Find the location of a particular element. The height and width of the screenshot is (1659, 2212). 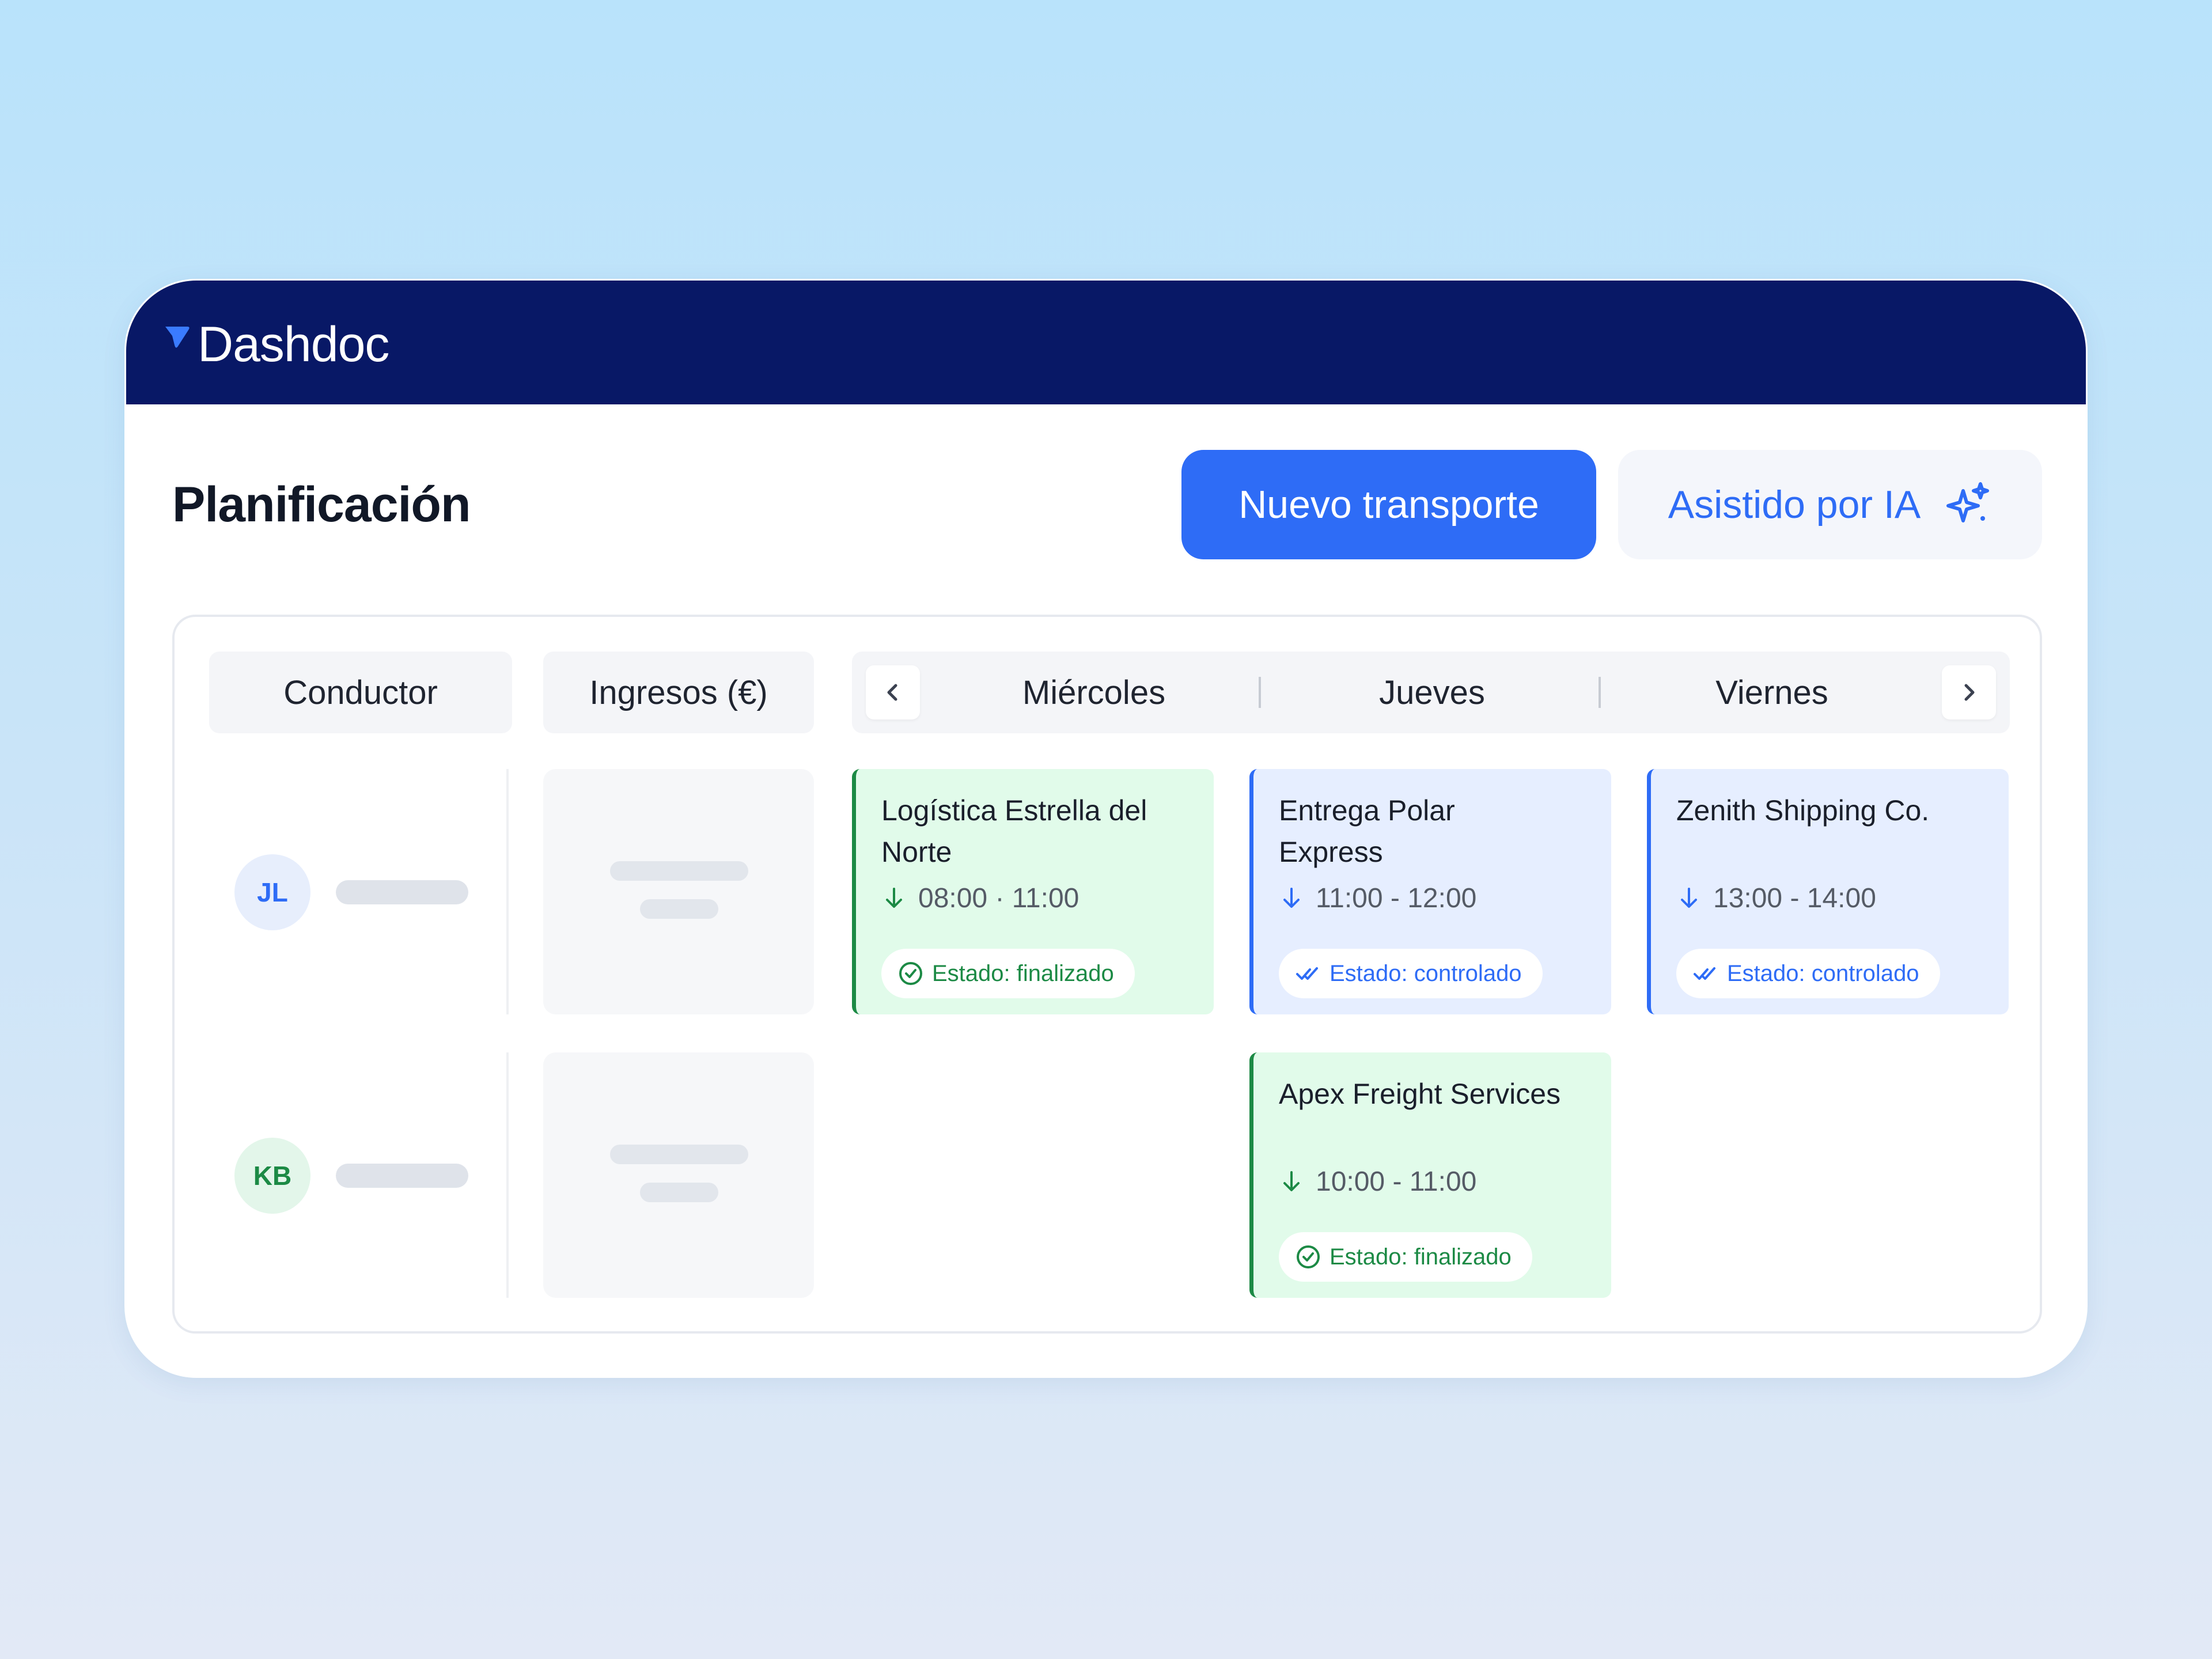

chevron-right-icon is located at coordinates (1969, 692).